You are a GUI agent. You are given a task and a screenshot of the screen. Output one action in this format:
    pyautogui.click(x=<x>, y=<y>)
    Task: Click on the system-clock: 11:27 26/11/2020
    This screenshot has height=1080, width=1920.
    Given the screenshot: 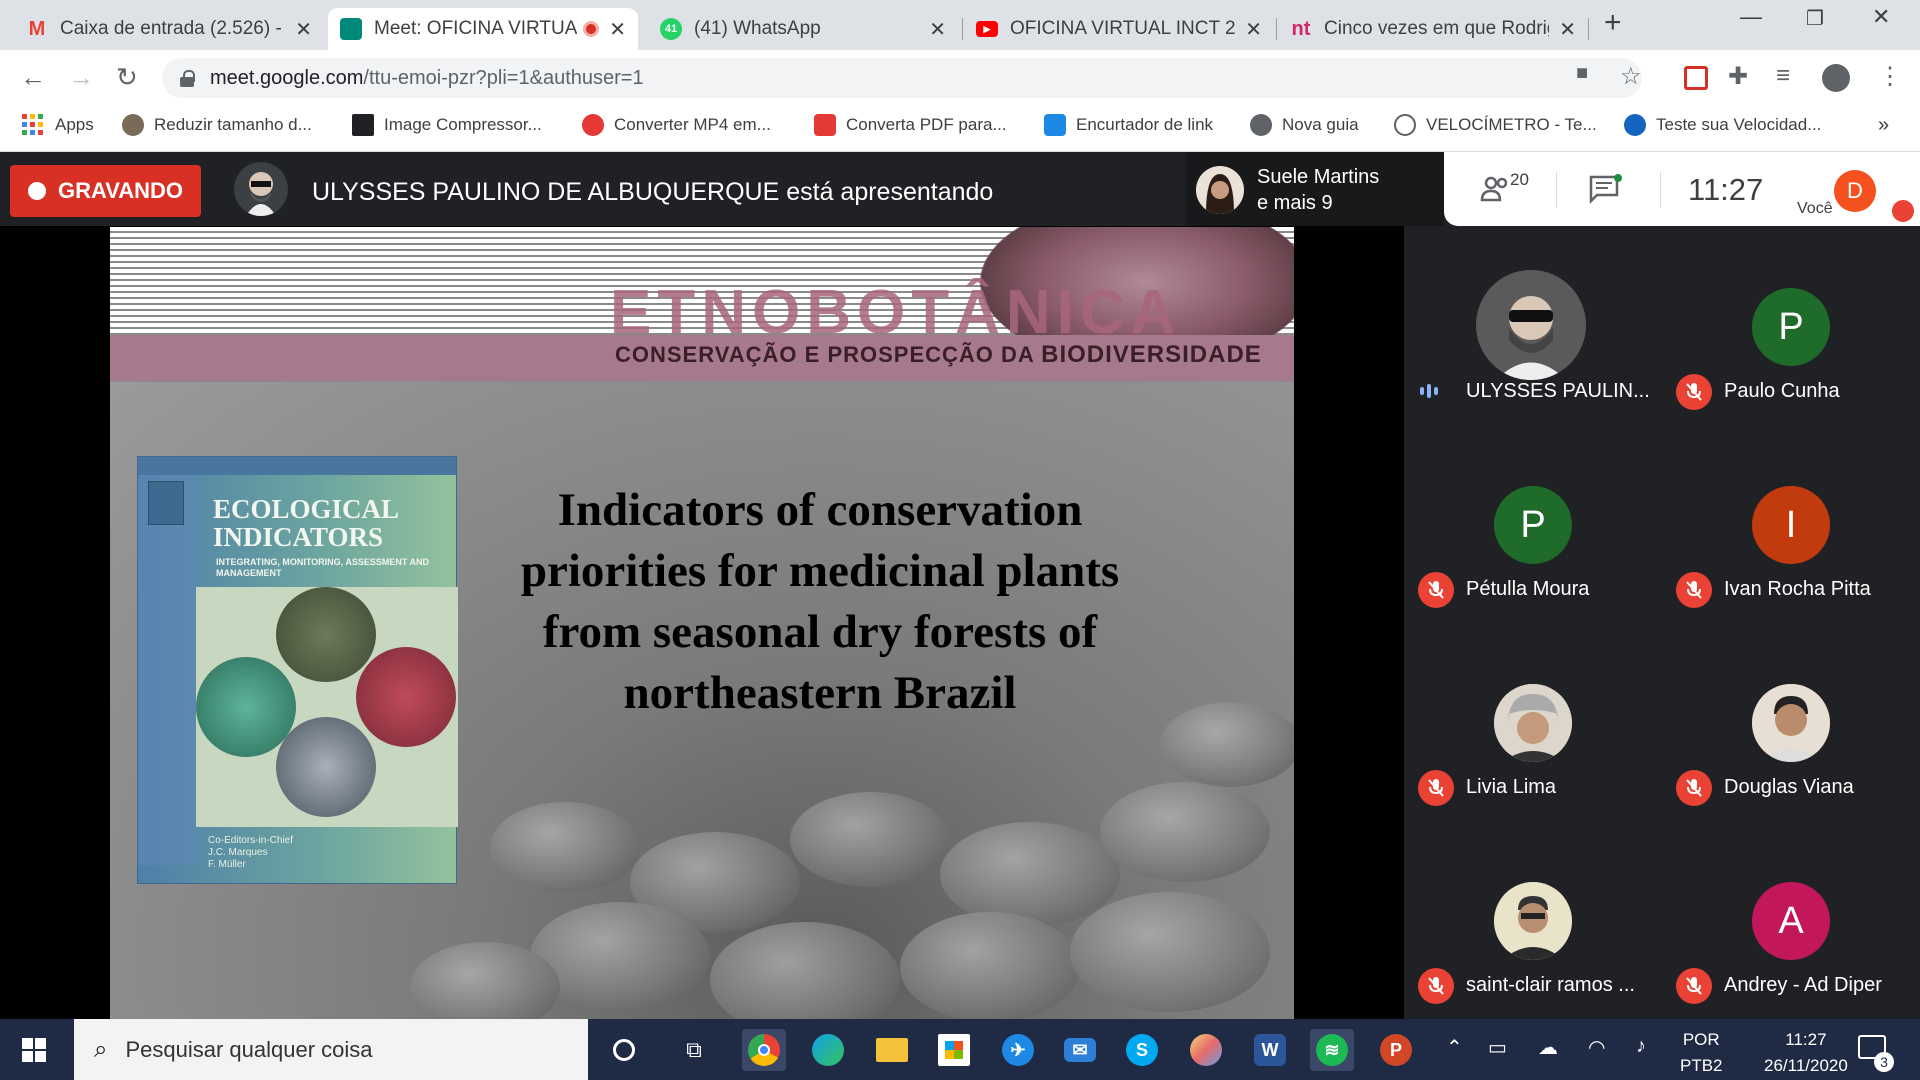 What is the action you would take?
    pyautogui.click(x=1806, y=1053)
    